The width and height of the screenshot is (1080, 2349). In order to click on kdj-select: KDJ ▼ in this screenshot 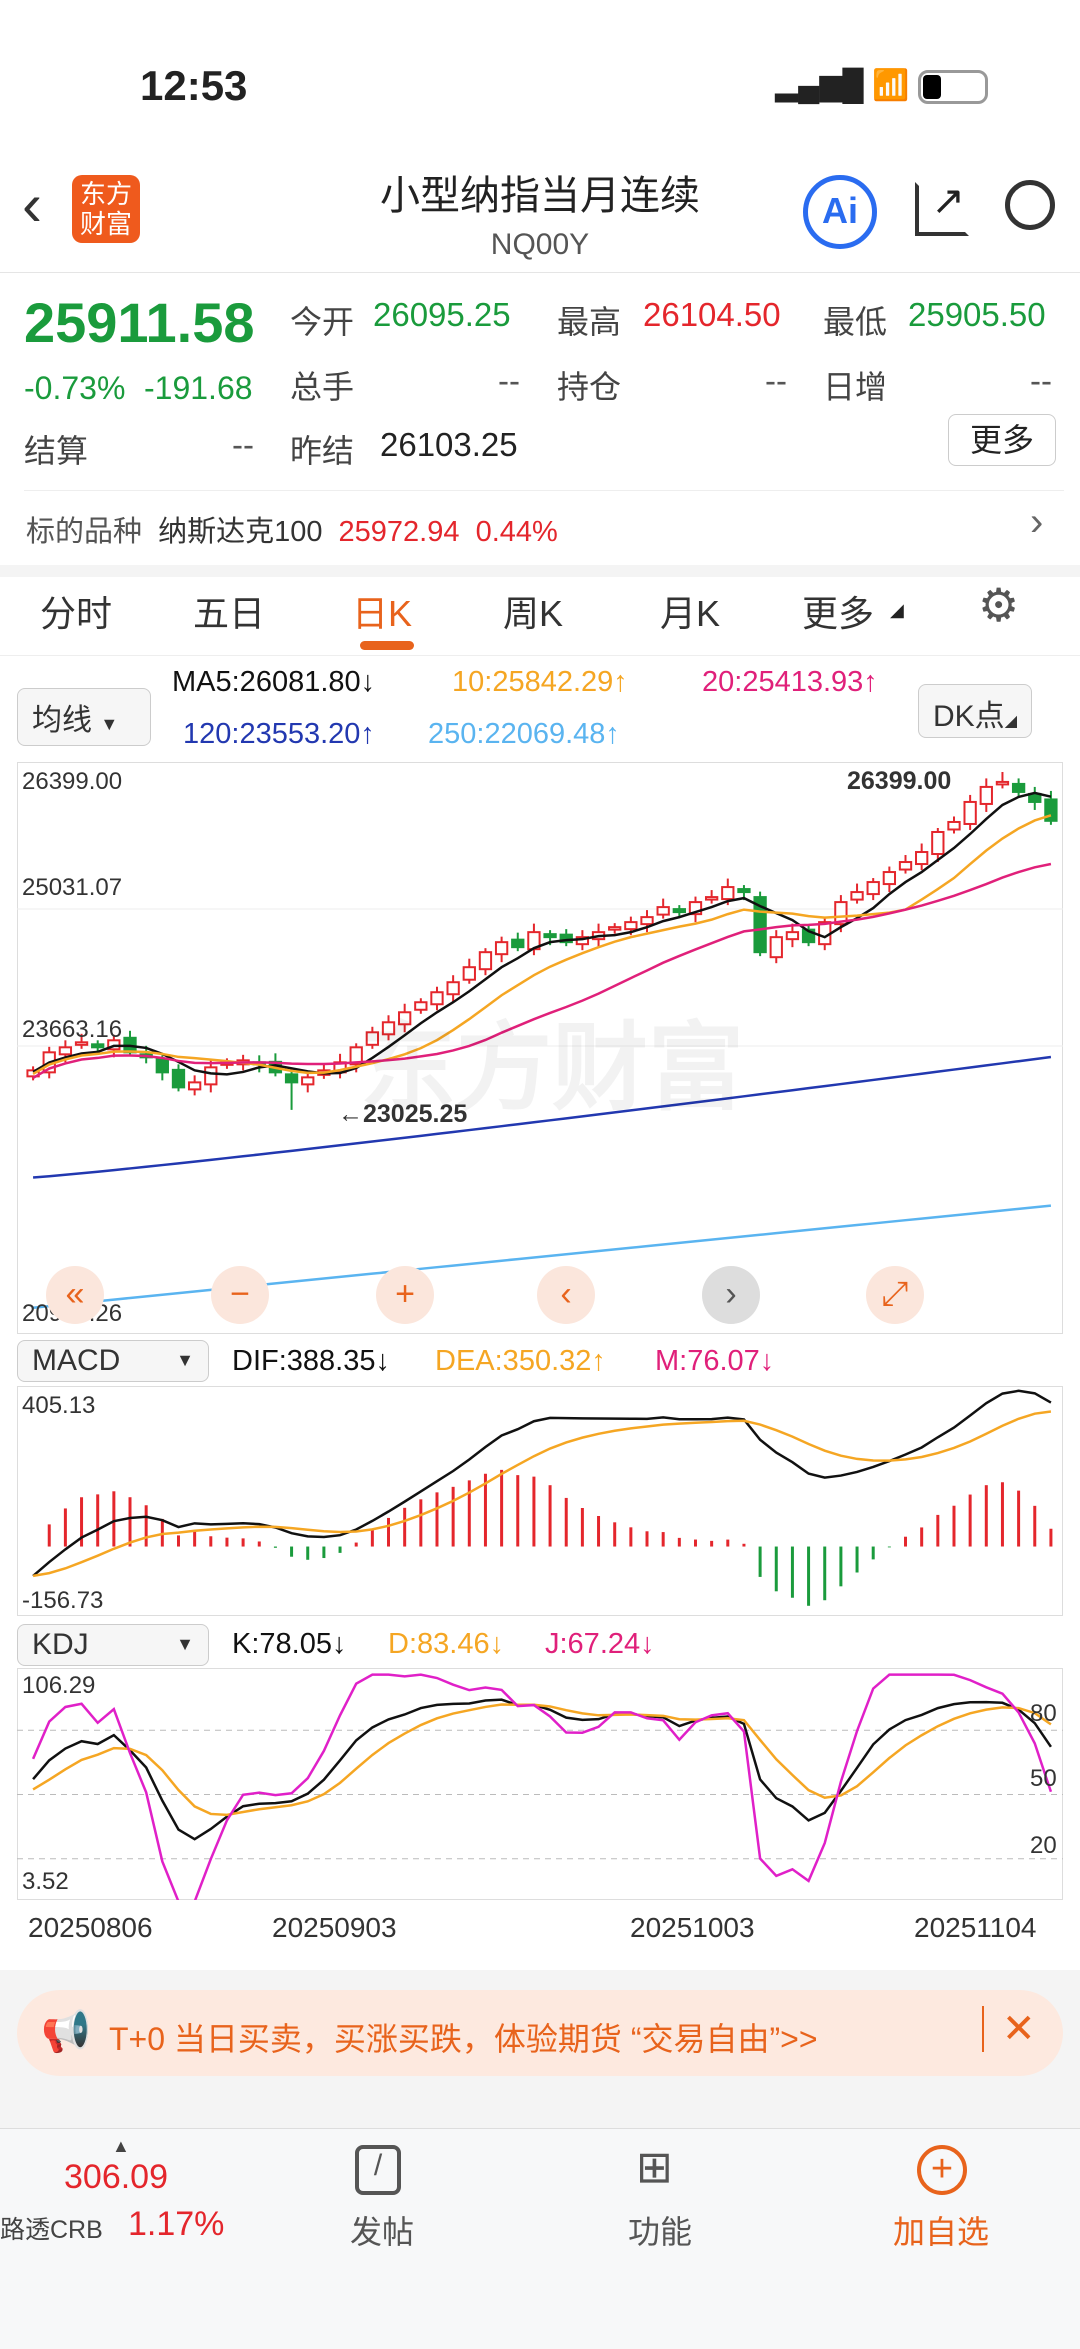, I will do `click(113, 1645)`.